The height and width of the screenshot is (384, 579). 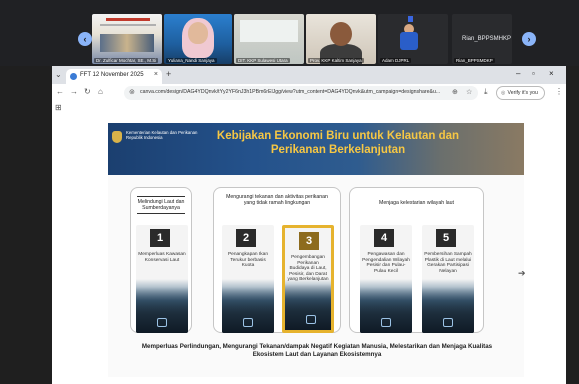 I want to click on participant-tile: Rian_BPPSMHKP Rian_BPPSMDKP, so click(x=482, y=39).